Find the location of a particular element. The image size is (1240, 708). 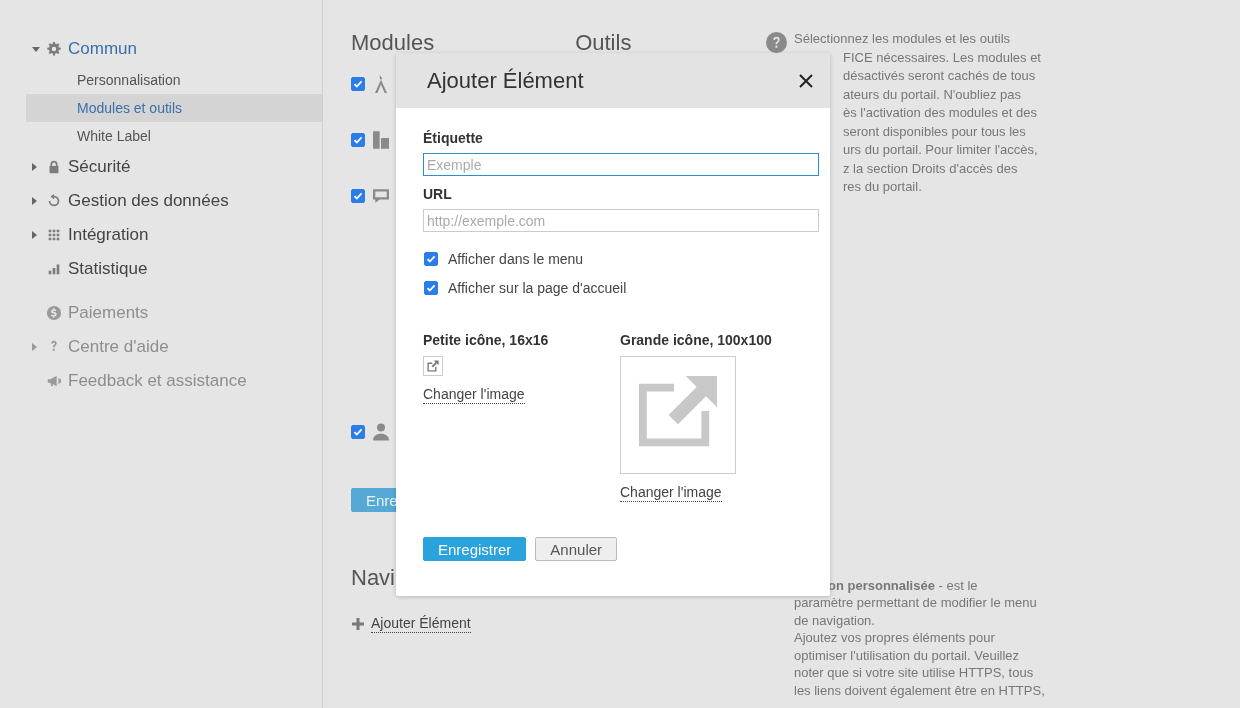

field-label: URL is located at coordinates (438, 194).